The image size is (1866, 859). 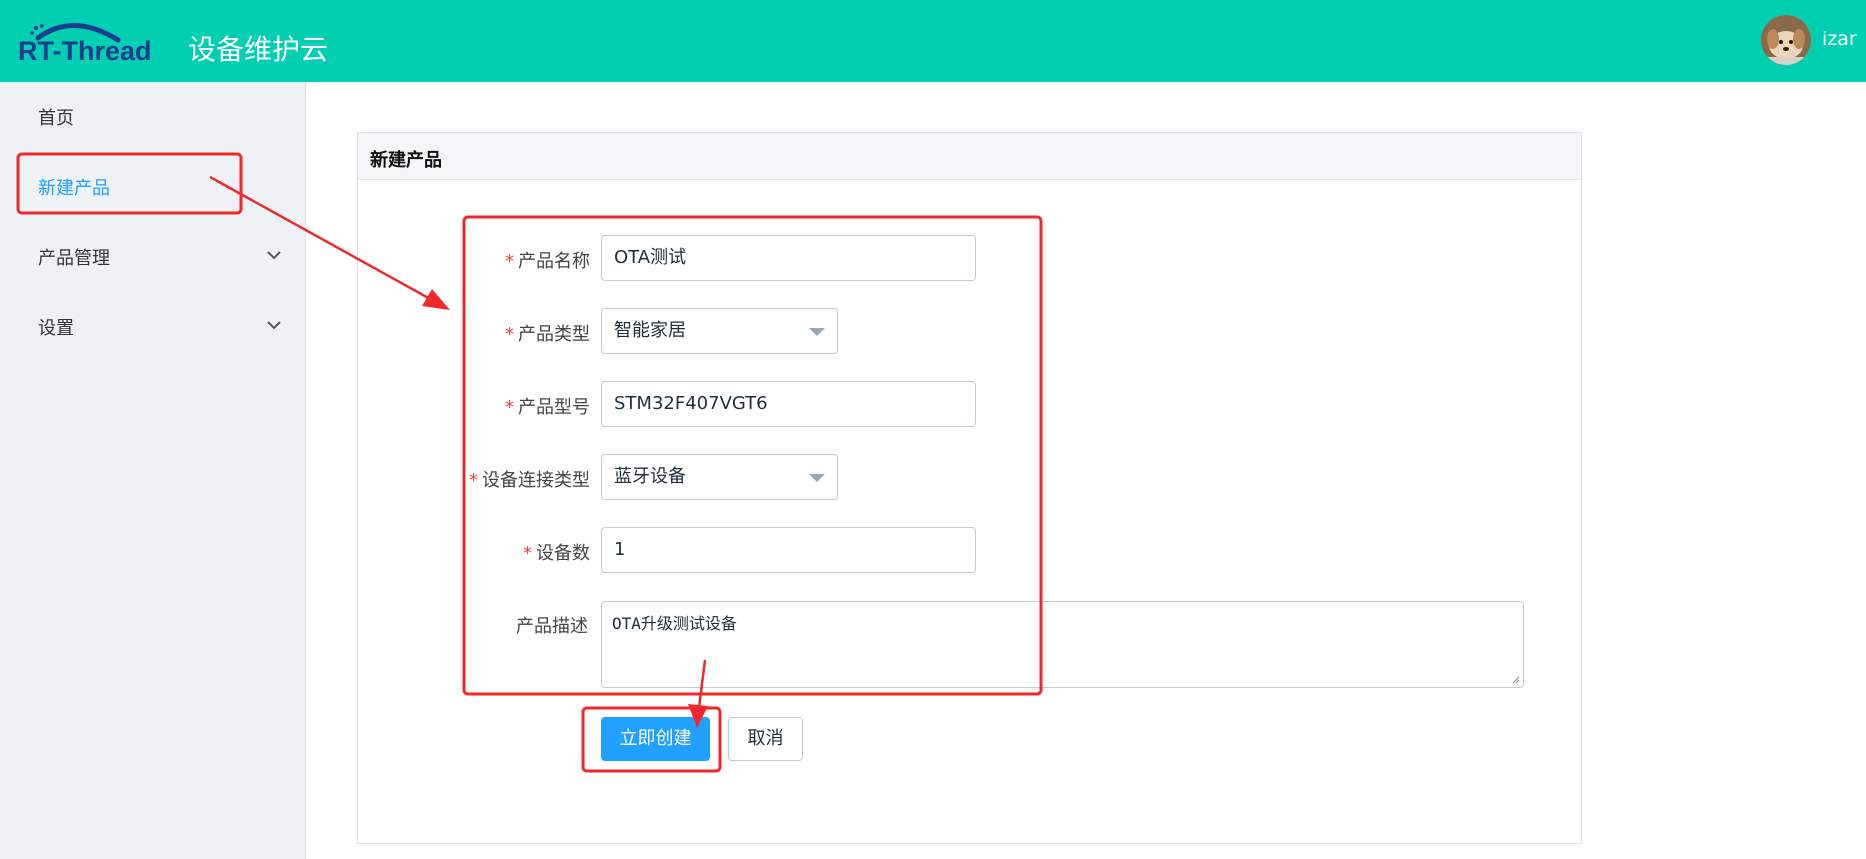 I want to click on product-model-input: STM32F407VGT6, so click(x=788, y=404).